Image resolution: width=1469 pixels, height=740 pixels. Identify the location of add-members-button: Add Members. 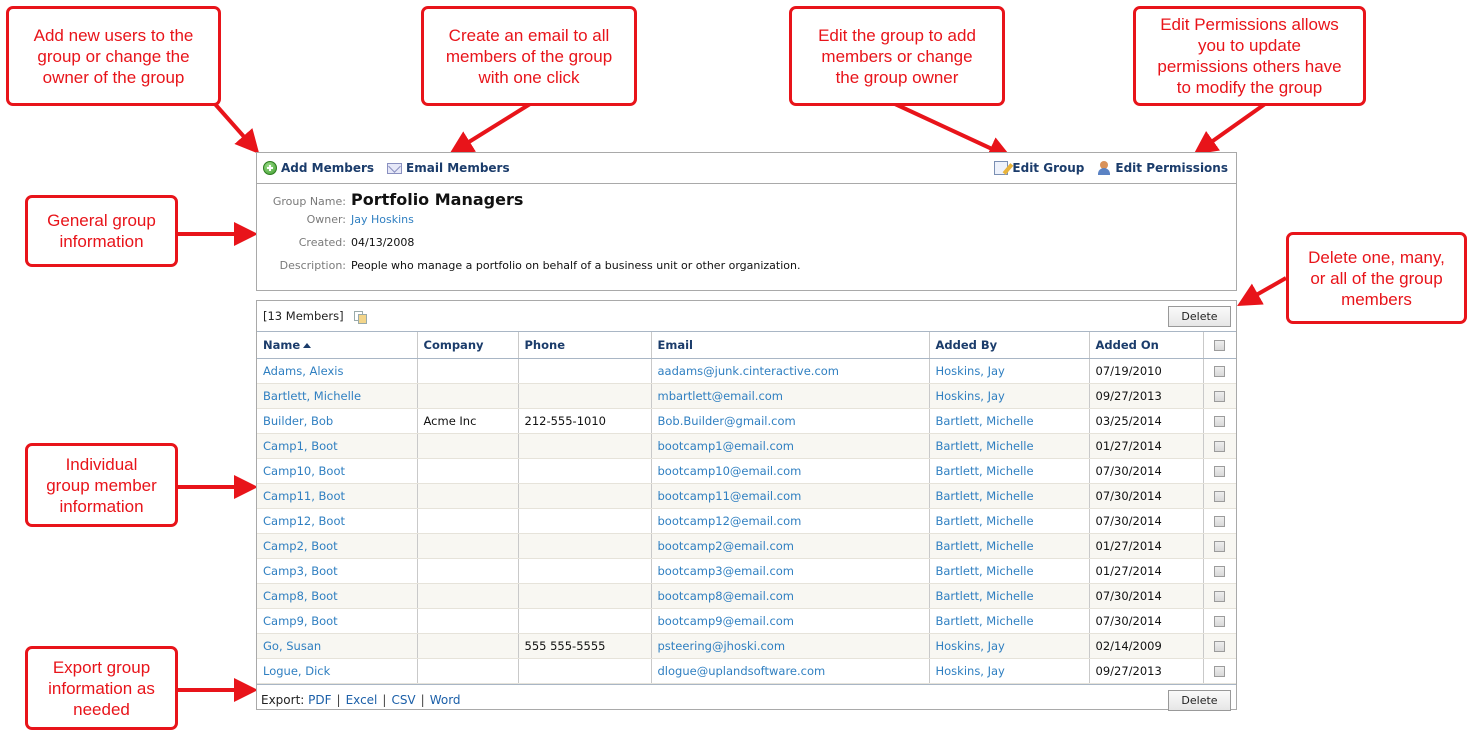
(318, 168).